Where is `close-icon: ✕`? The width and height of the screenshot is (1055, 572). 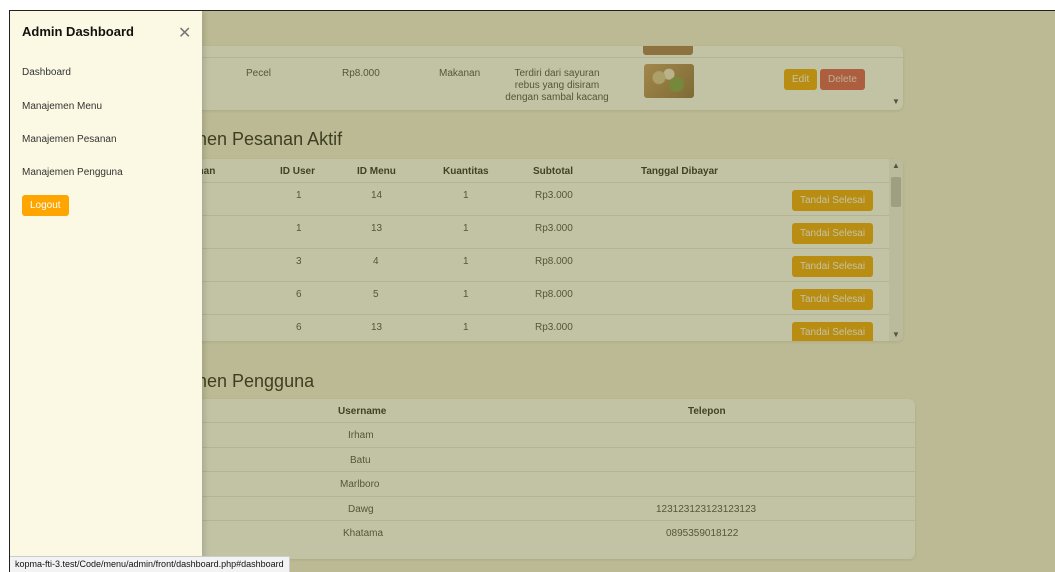 close-icon: ✕ is located at coordinates (184, 33).